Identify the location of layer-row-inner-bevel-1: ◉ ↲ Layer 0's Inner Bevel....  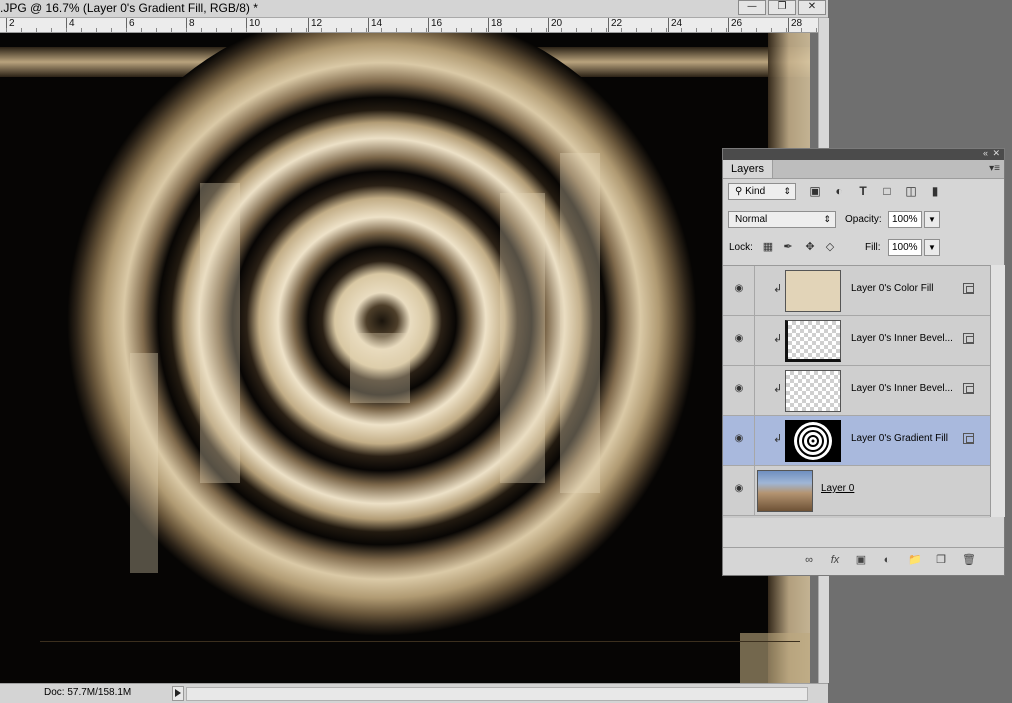
(856, 341).